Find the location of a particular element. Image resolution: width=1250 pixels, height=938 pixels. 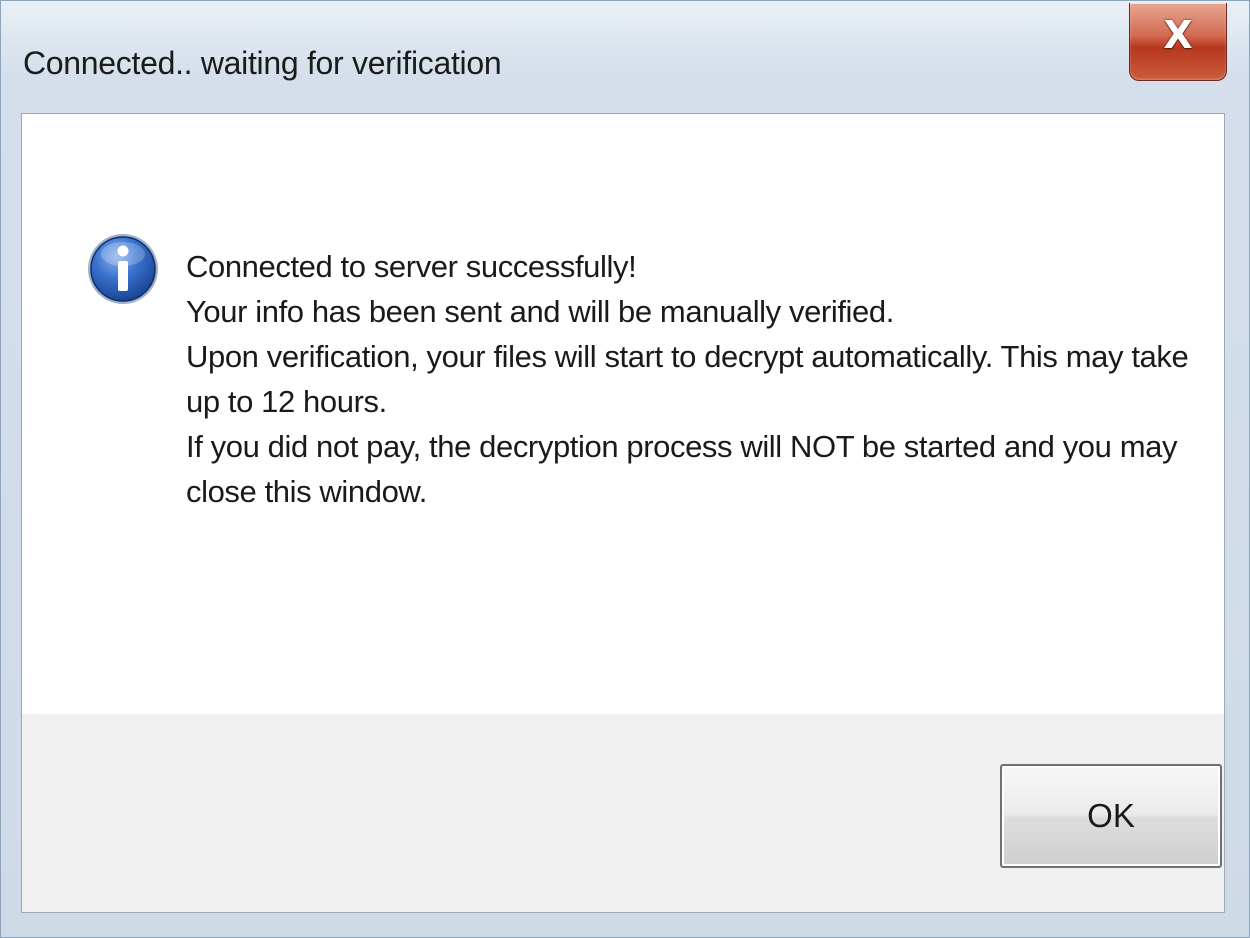

title-bar: Connected.. waiting for verification X is located at coordinates (625, 57).